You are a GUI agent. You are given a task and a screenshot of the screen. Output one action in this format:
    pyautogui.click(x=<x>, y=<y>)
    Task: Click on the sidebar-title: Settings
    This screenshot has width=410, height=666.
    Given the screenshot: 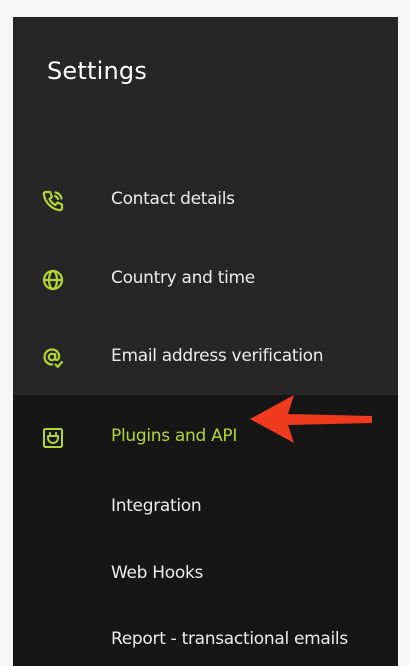 What is the action you would take?
    pyautogui.click(x=97, y=71)
    